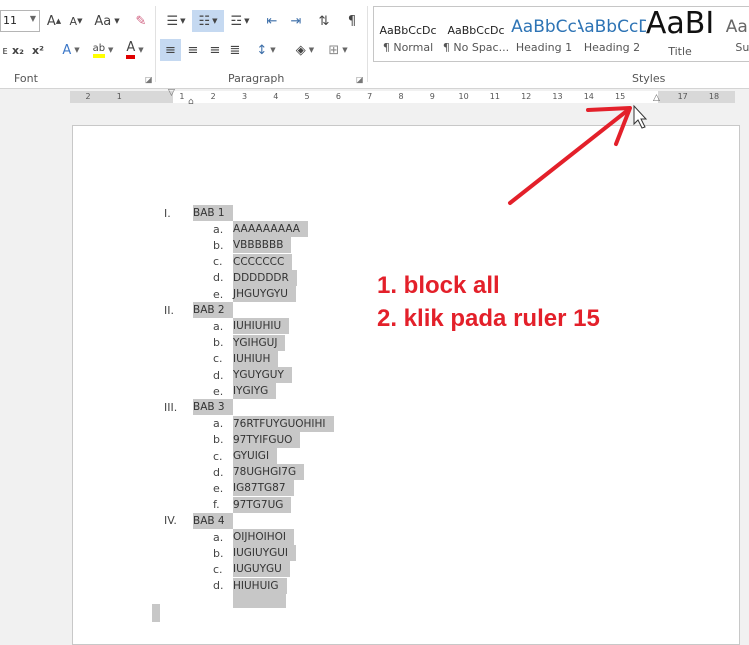 The height and width of the screenshot is (645, 749). Describe the element at coordinates (640, 116) in the screenshot. I see `mouse-cursor-icon` at that location.